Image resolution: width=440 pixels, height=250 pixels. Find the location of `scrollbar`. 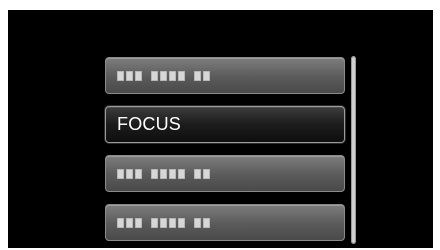

scrollbar is located at coordinates (353, 150).